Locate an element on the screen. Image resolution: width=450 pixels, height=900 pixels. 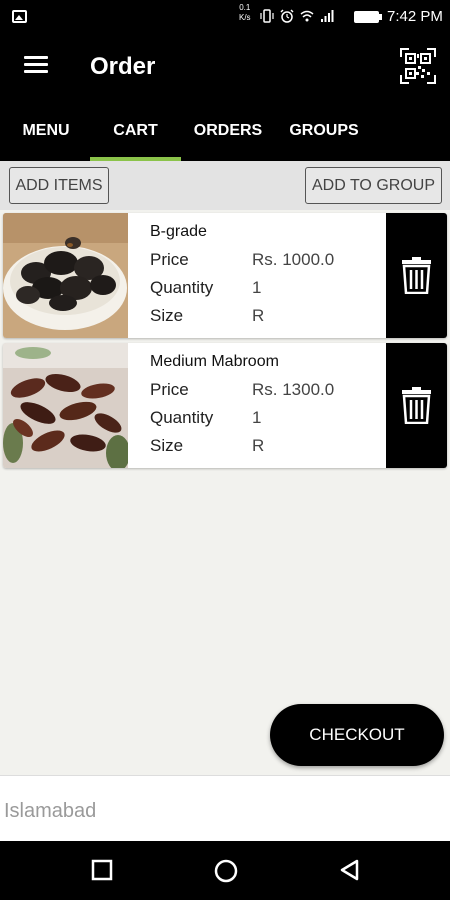
price-value: Rs. 1300.0 is located at coordinates (293, 389).